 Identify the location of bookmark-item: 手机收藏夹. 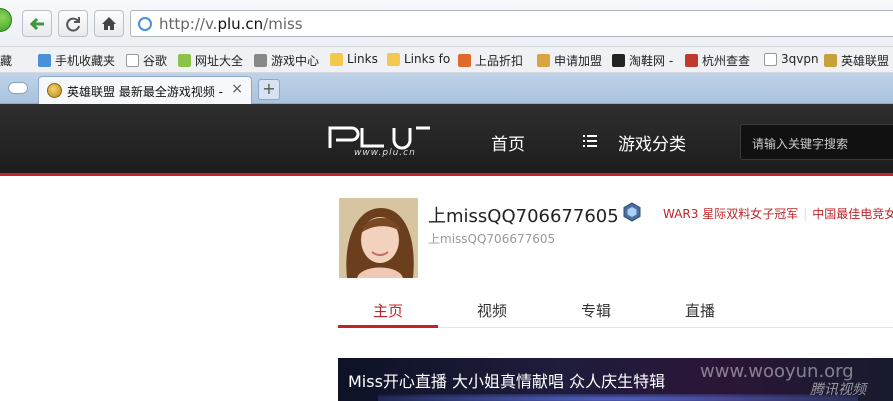
(76, 60).